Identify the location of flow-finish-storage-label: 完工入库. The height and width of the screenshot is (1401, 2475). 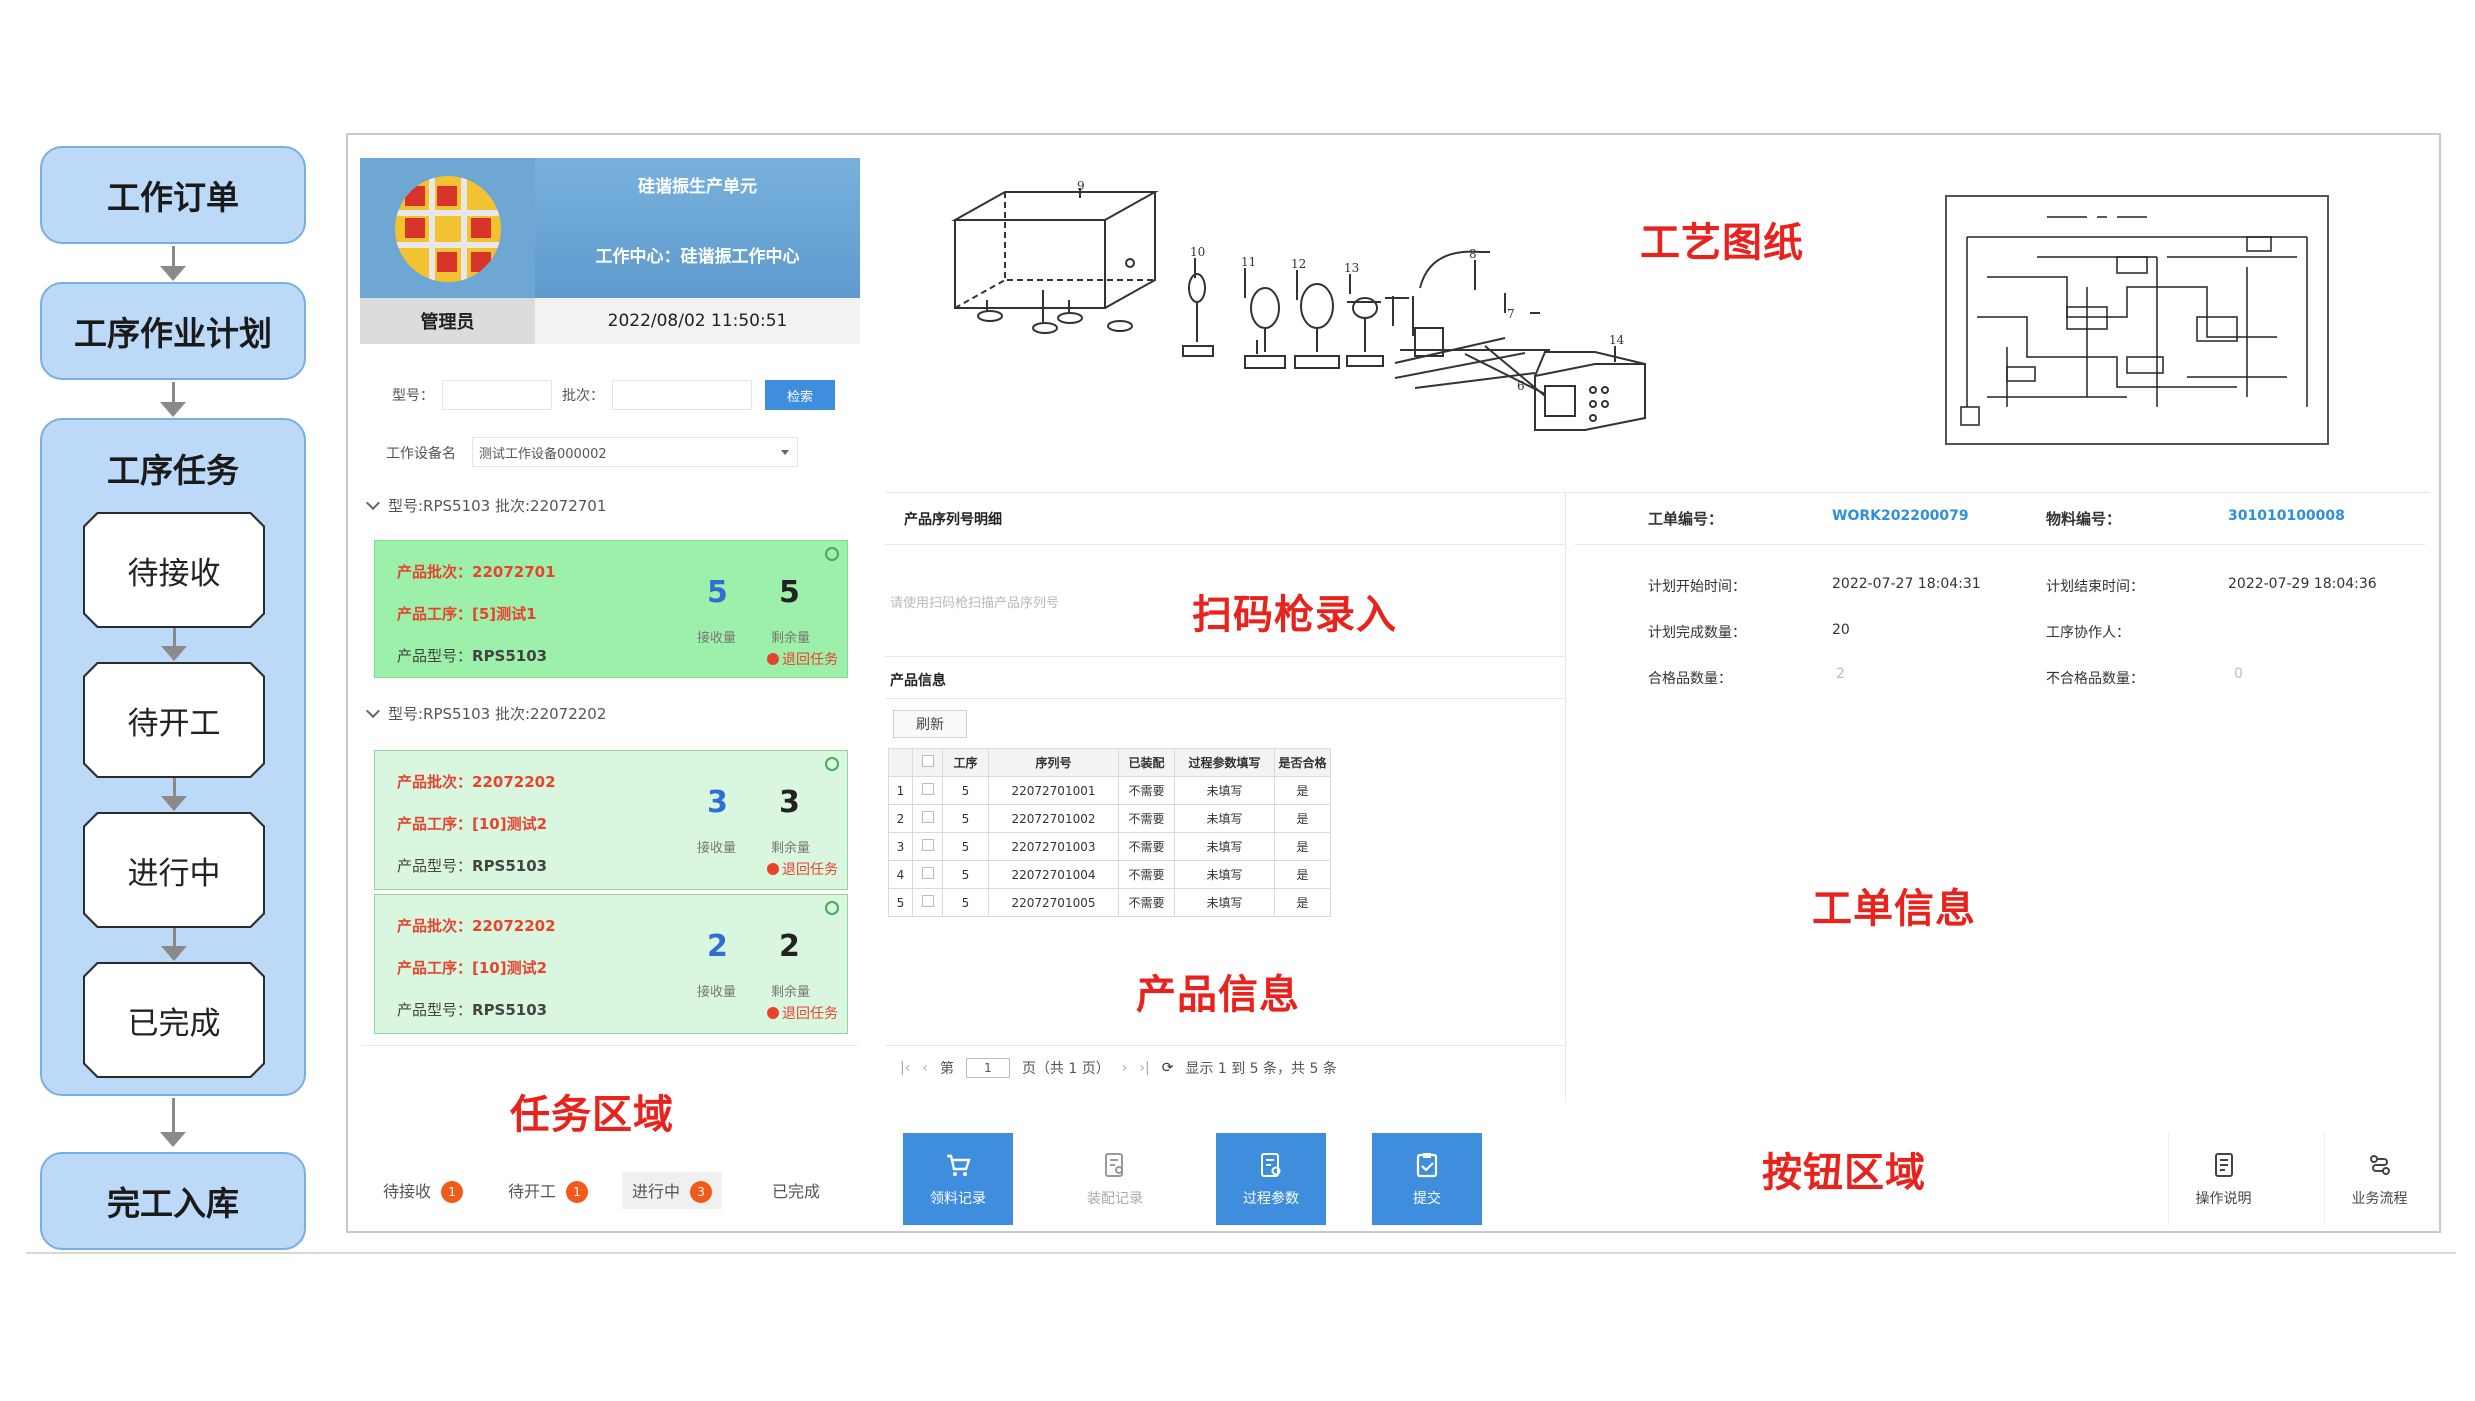
(173, 1203).